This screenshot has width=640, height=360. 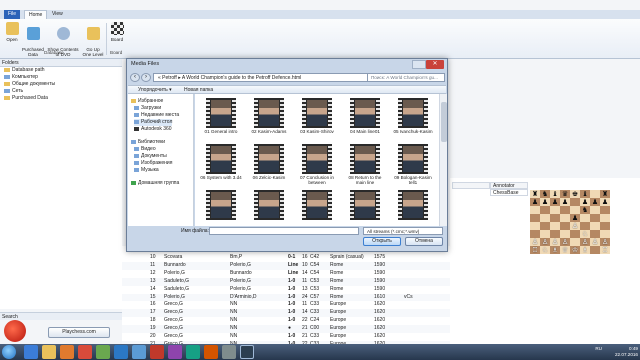 What do you see at coordinates (198, 90) in the screenshot?
I see `new-folder-button: Новая папка` at bounding box center [198, 90].